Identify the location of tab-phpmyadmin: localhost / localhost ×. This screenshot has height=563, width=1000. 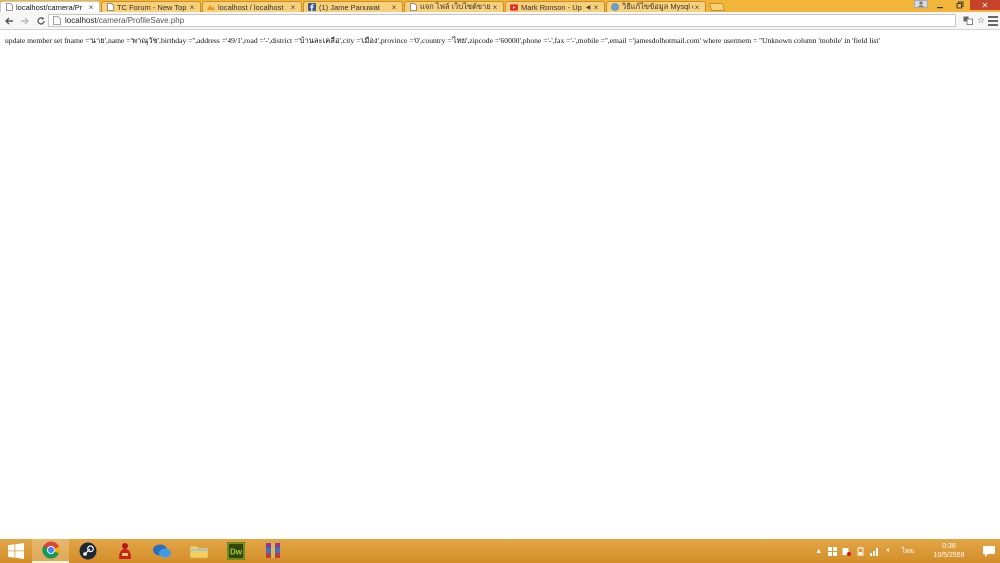
(252, 6).